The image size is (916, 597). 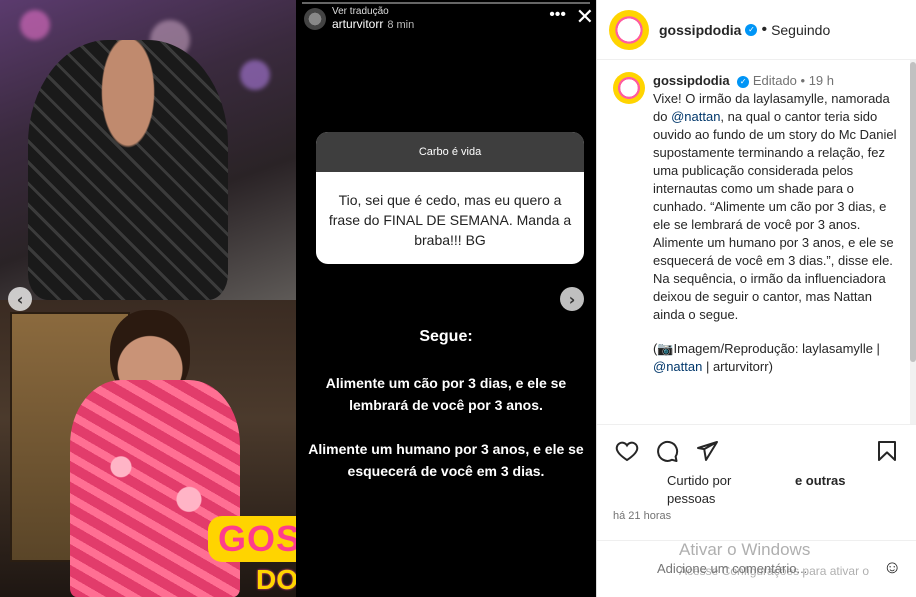 I want to click on story-more-icon: •••, so click(x=557, y=14).